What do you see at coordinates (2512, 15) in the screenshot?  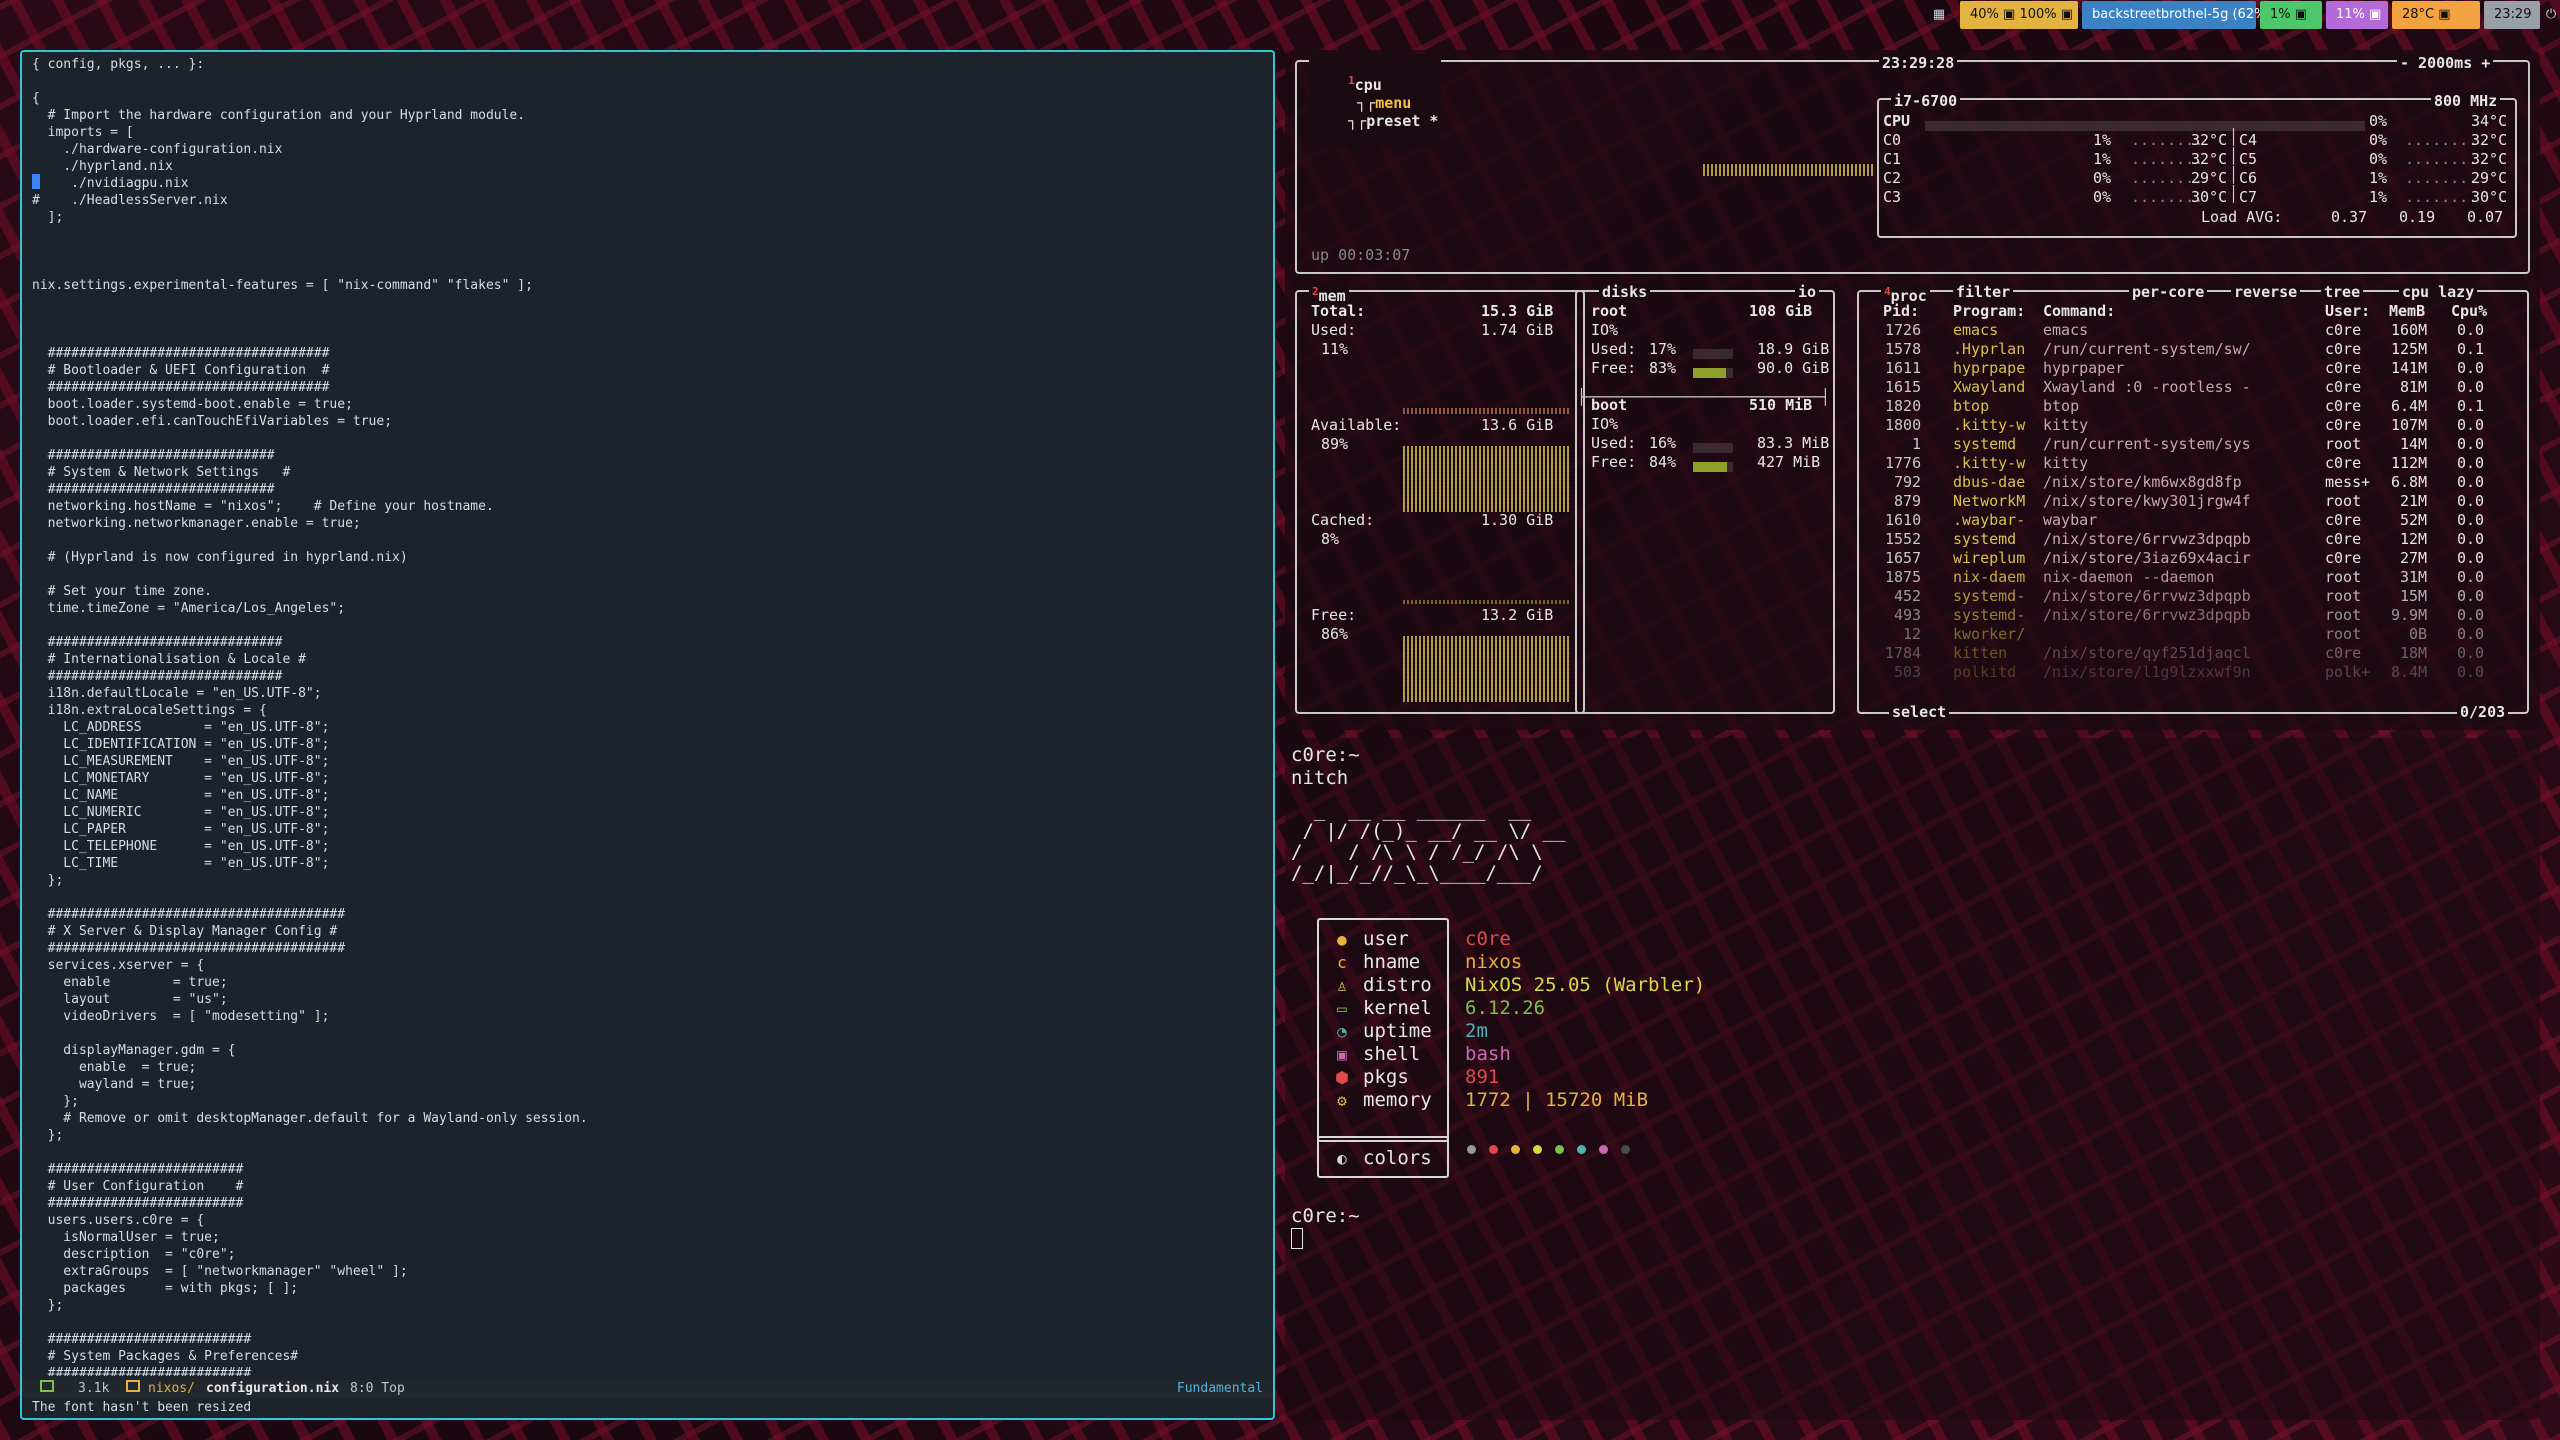 I see `clock-module: 23:29` at bounding box center [2512, 15].